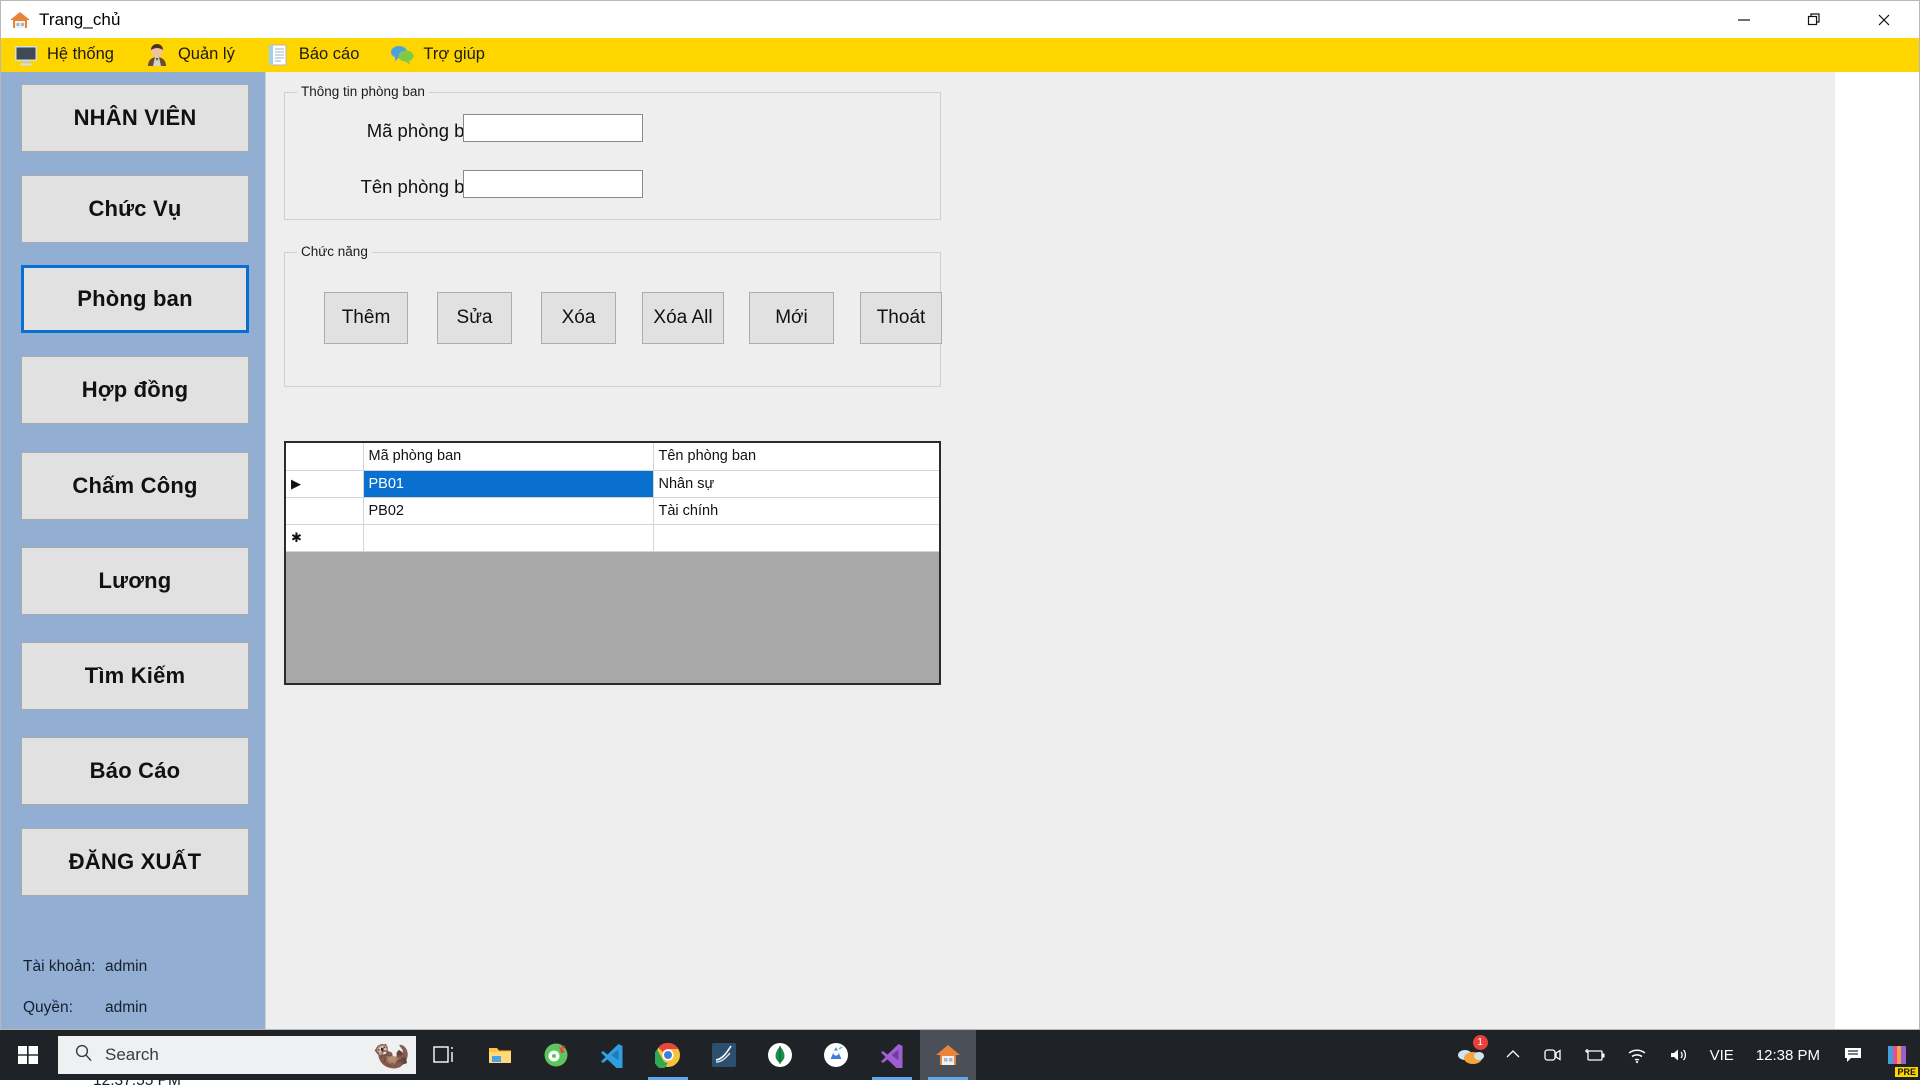 This screenshot has width=1920, height=1090. I want to click on menu-bar: Hệ thống Quản lý Báo cáo Trợ giúp, so click(960, 55).